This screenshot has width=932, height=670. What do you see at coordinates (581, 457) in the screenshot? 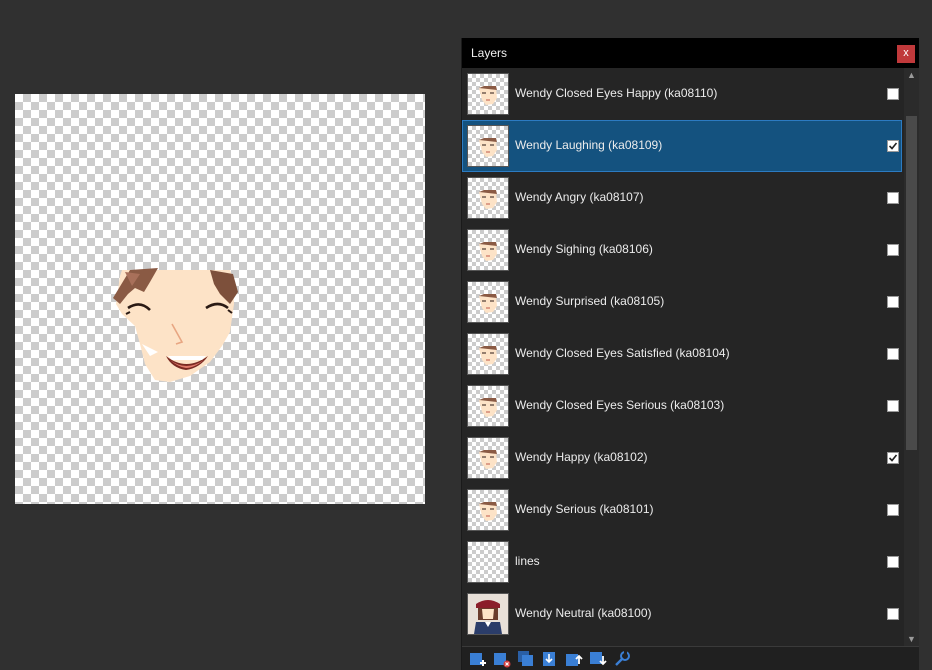
I see `layer-name: Wendy Happy (ka08102)` at bounding box center [581, 457].